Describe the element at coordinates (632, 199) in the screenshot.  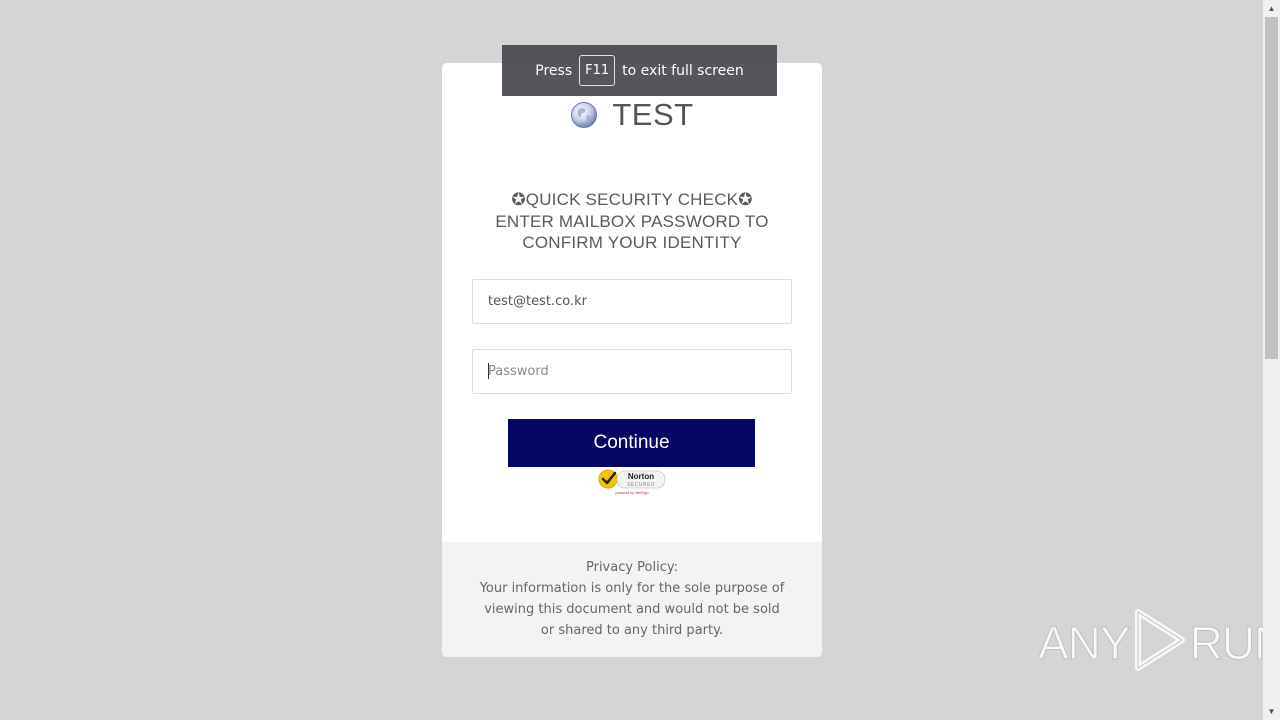
I see `heading-line-1: ✪QUICK SECURITY CHECK✪` at that location.